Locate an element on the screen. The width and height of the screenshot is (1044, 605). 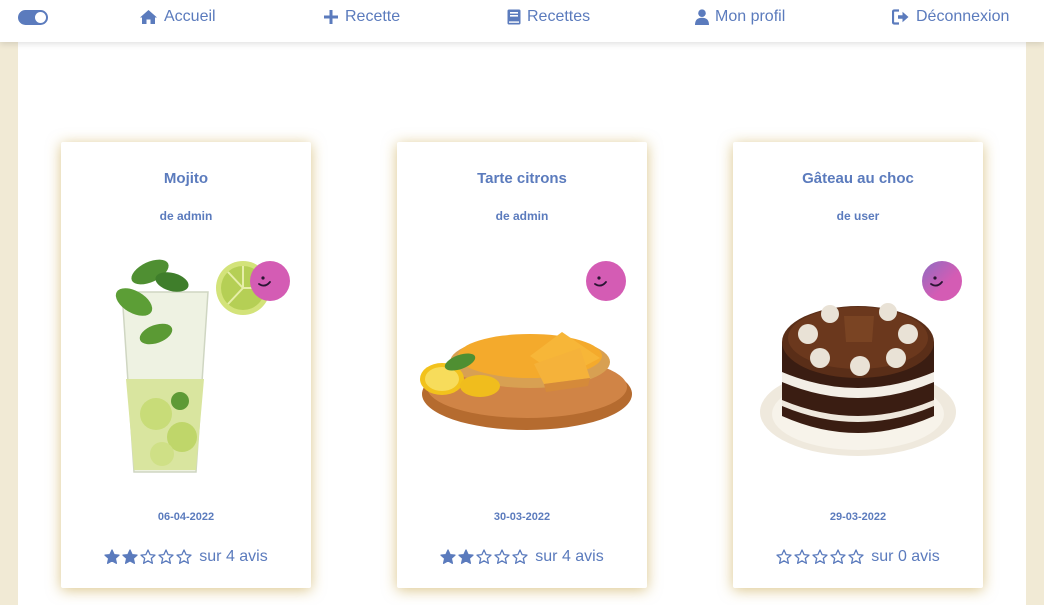
recipe-date: 29-03-2022 is located at coordinates (858, 517).